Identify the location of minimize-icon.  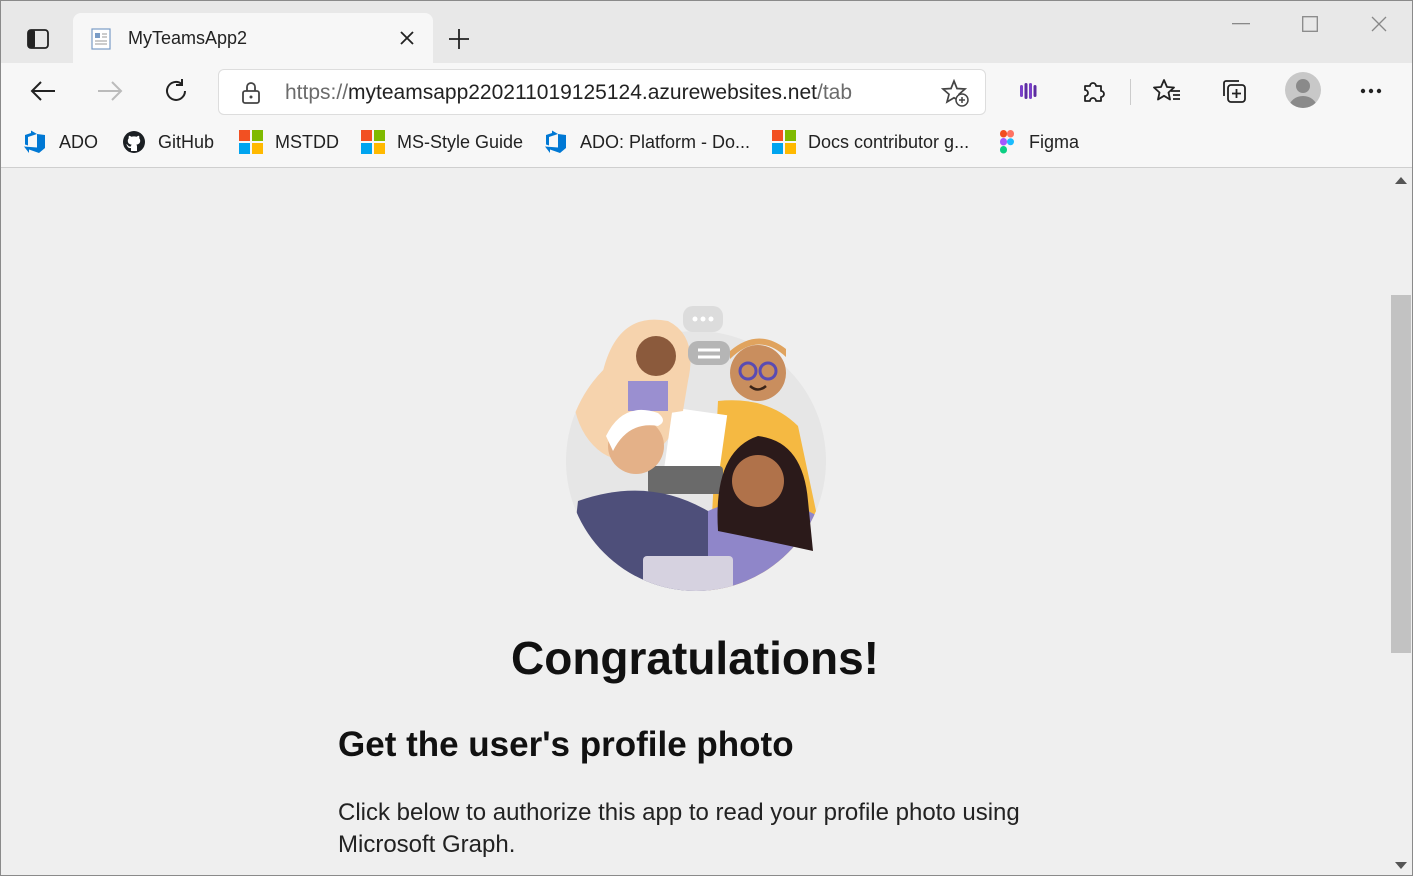
(1241, 24).